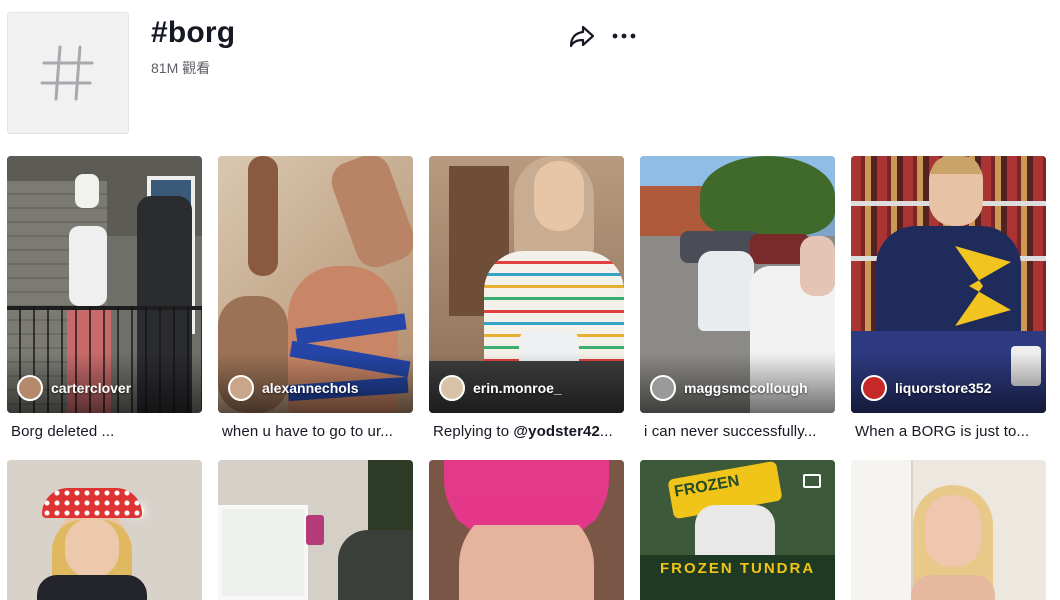  I want to click on caption-mention: @yodster42, so click(556, 431).